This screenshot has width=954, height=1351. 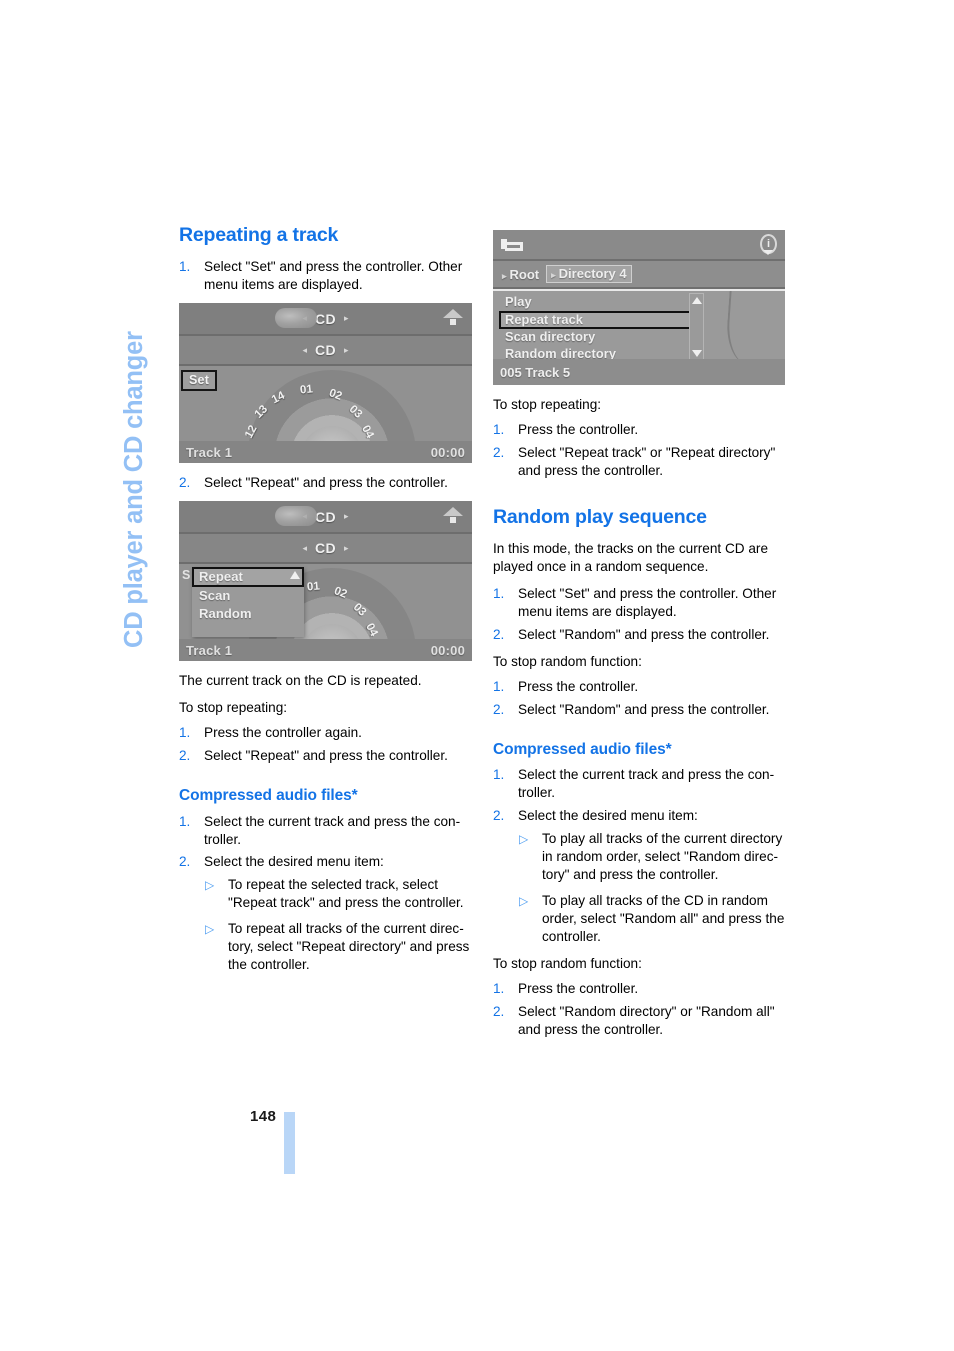 I want to click on stop-repeating-label: To stop repeating:, so click(x=547, y=404).